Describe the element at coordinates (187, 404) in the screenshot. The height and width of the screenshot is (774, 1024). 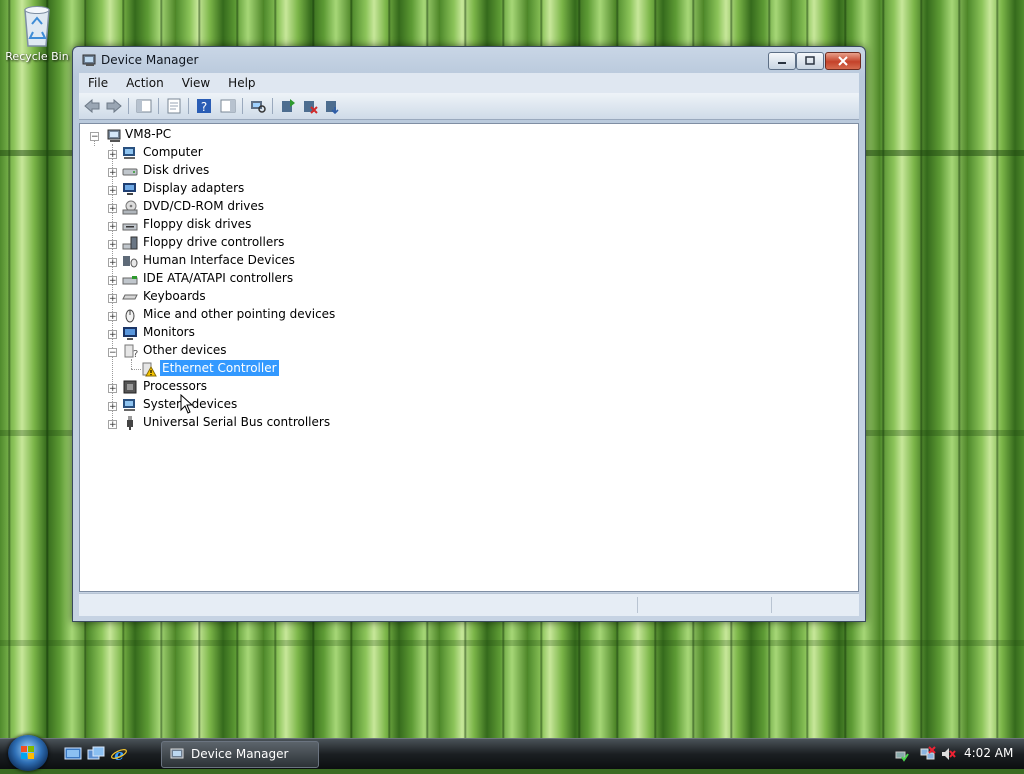
I see `mouse-pointer-icon` at that location.